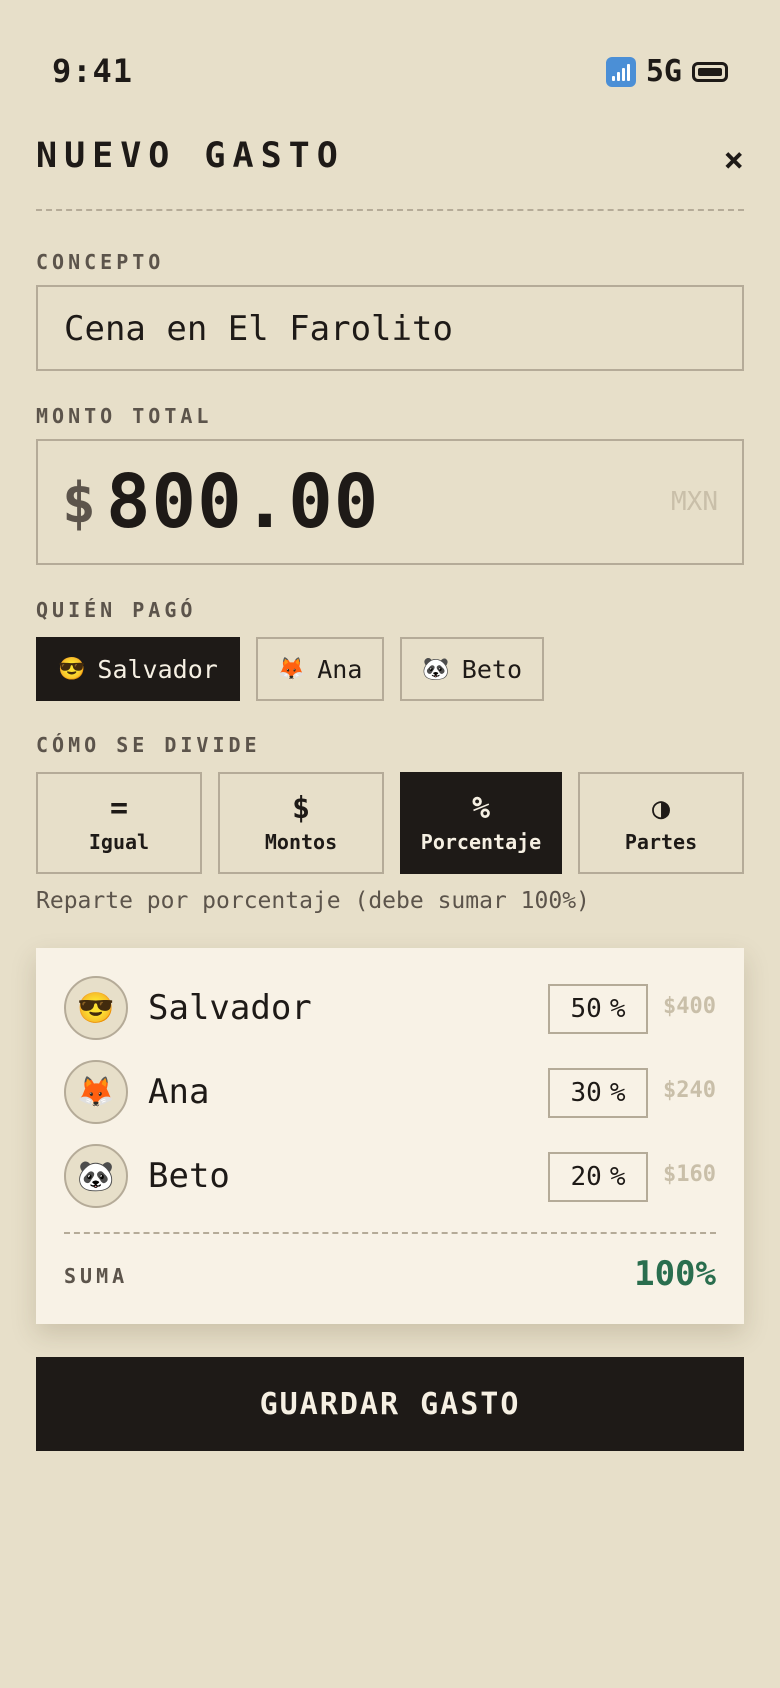  I want to click on split-option-label: Partes, so click(661, 842).